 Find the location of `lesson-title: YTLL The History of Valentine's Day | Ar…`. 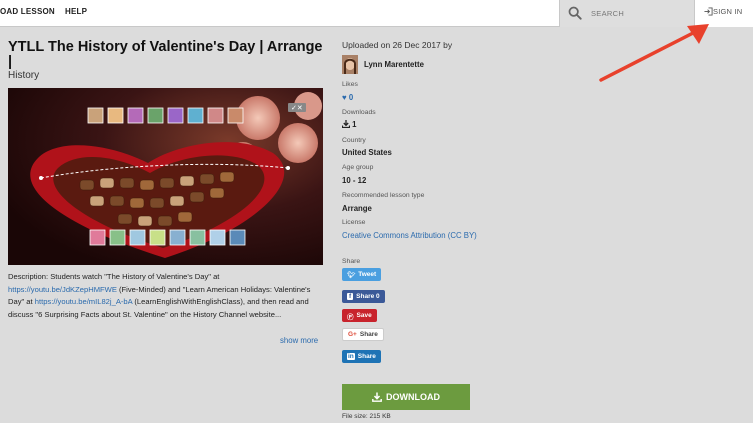

lesson-title: YTLL The History of Valentine's Day | Ar… is located at coordinates (165, 54).